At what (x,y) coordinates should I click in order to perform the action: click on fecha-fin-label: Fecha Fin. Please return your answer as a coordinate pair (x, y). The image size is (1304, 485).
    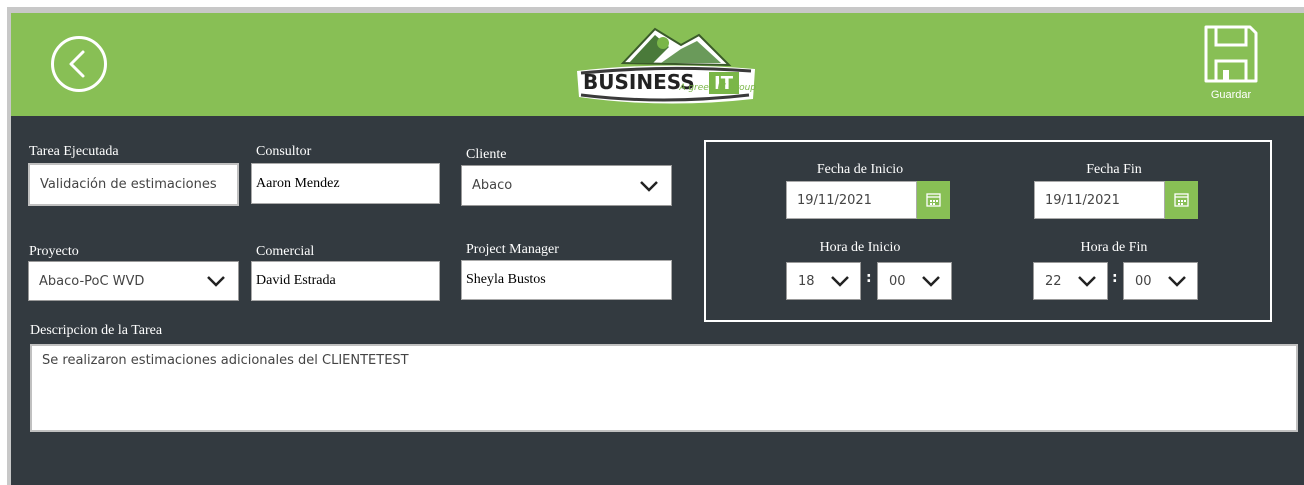
    Looking at the image, I should click on (1114, 169).